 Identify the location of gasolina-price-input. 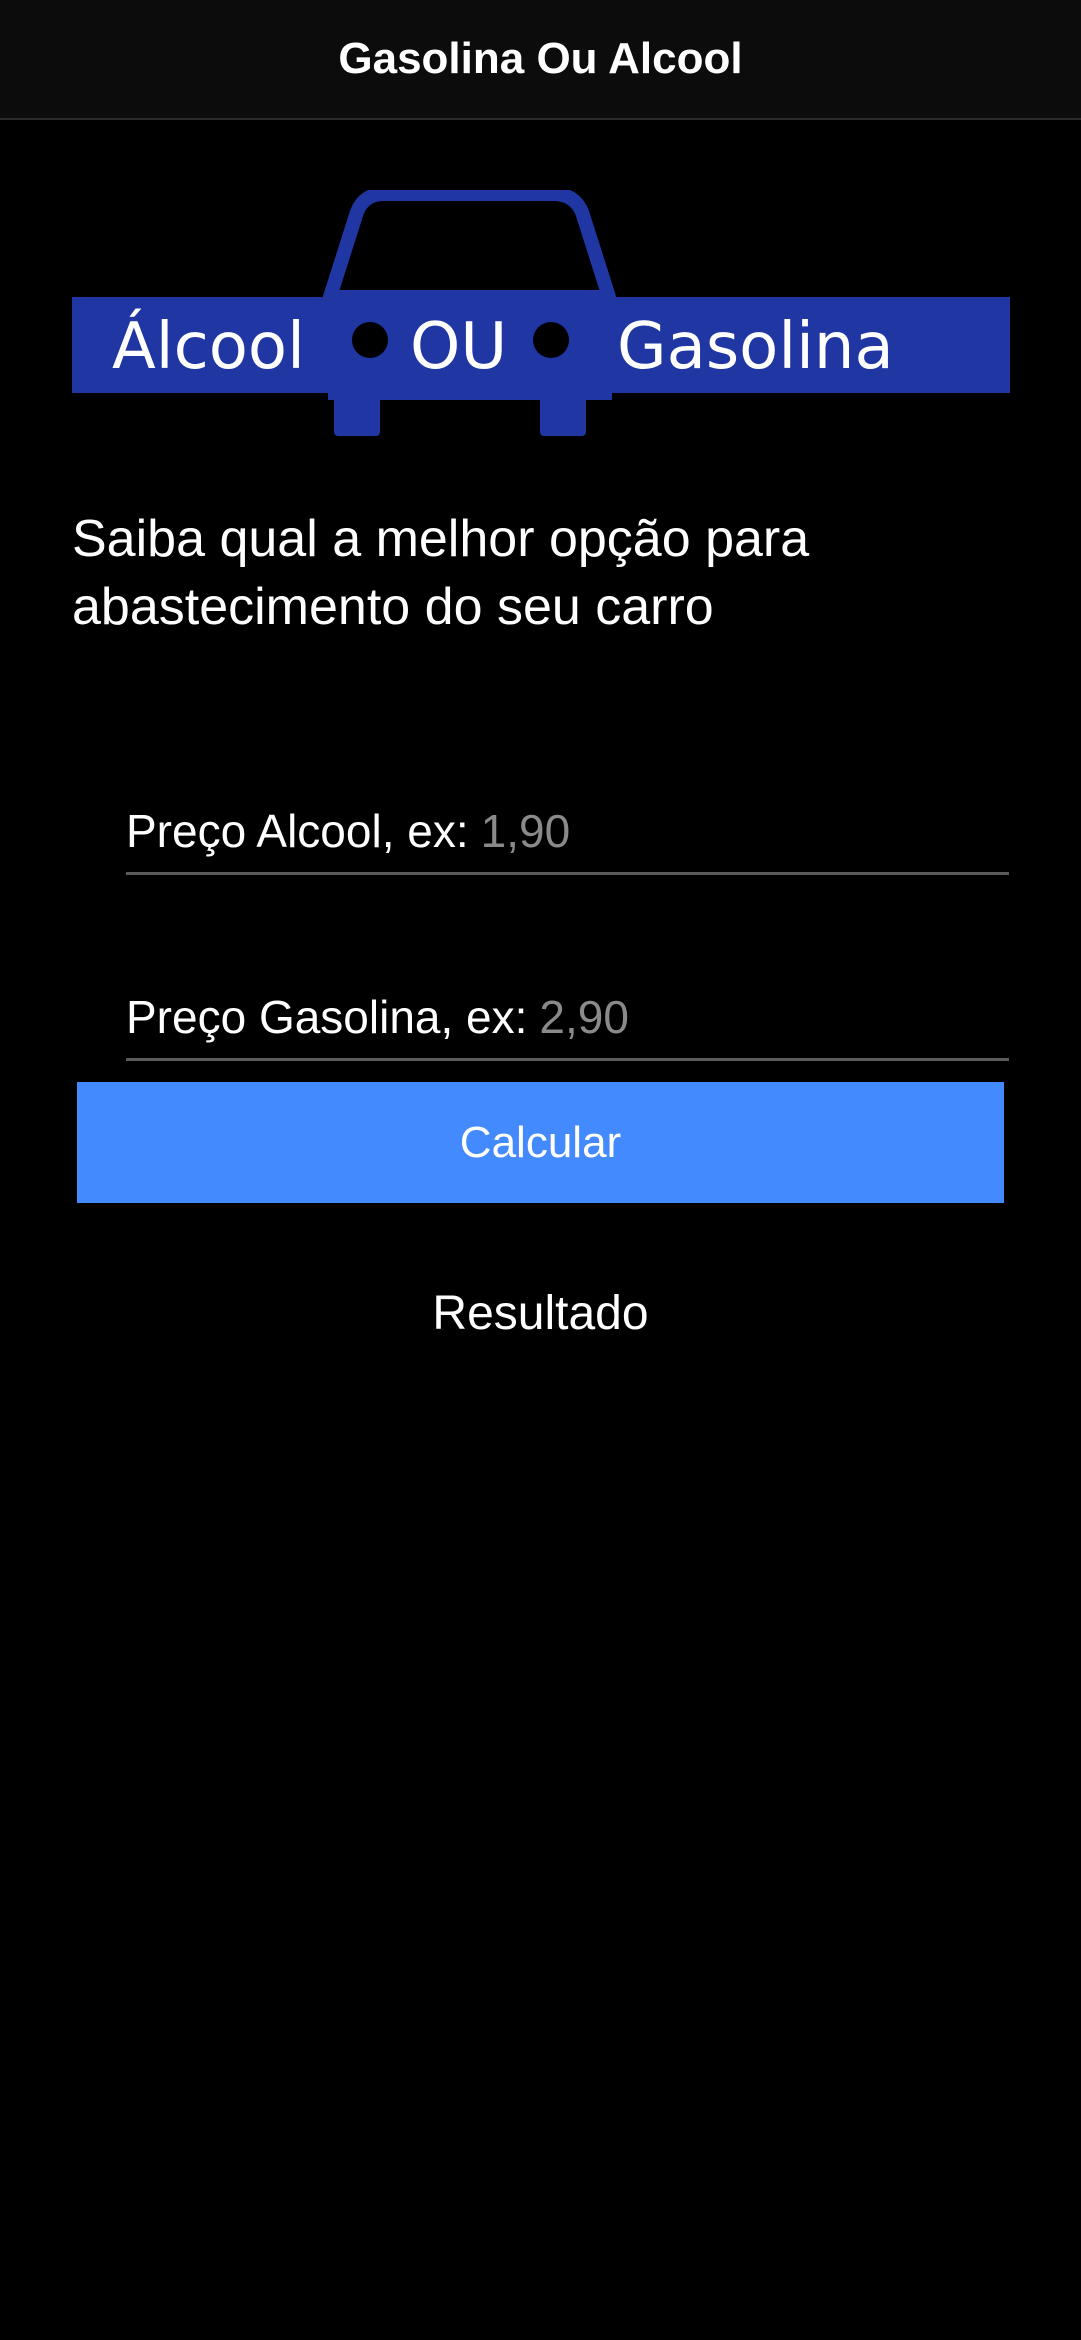
(810, 1017).